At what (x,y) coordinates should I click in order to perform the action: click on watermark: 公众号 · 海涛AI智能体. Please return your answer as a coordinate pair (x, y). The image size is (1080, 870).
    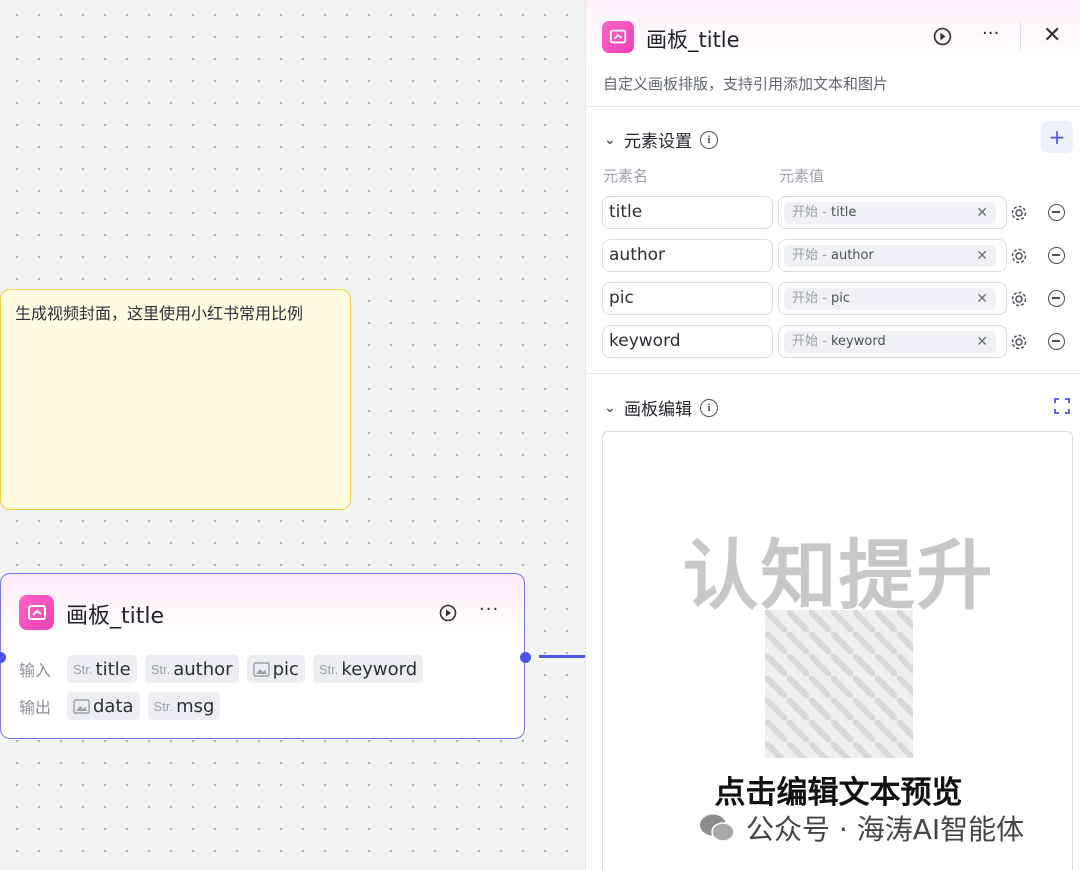
    Looking at the image, I should click on (861, 828).